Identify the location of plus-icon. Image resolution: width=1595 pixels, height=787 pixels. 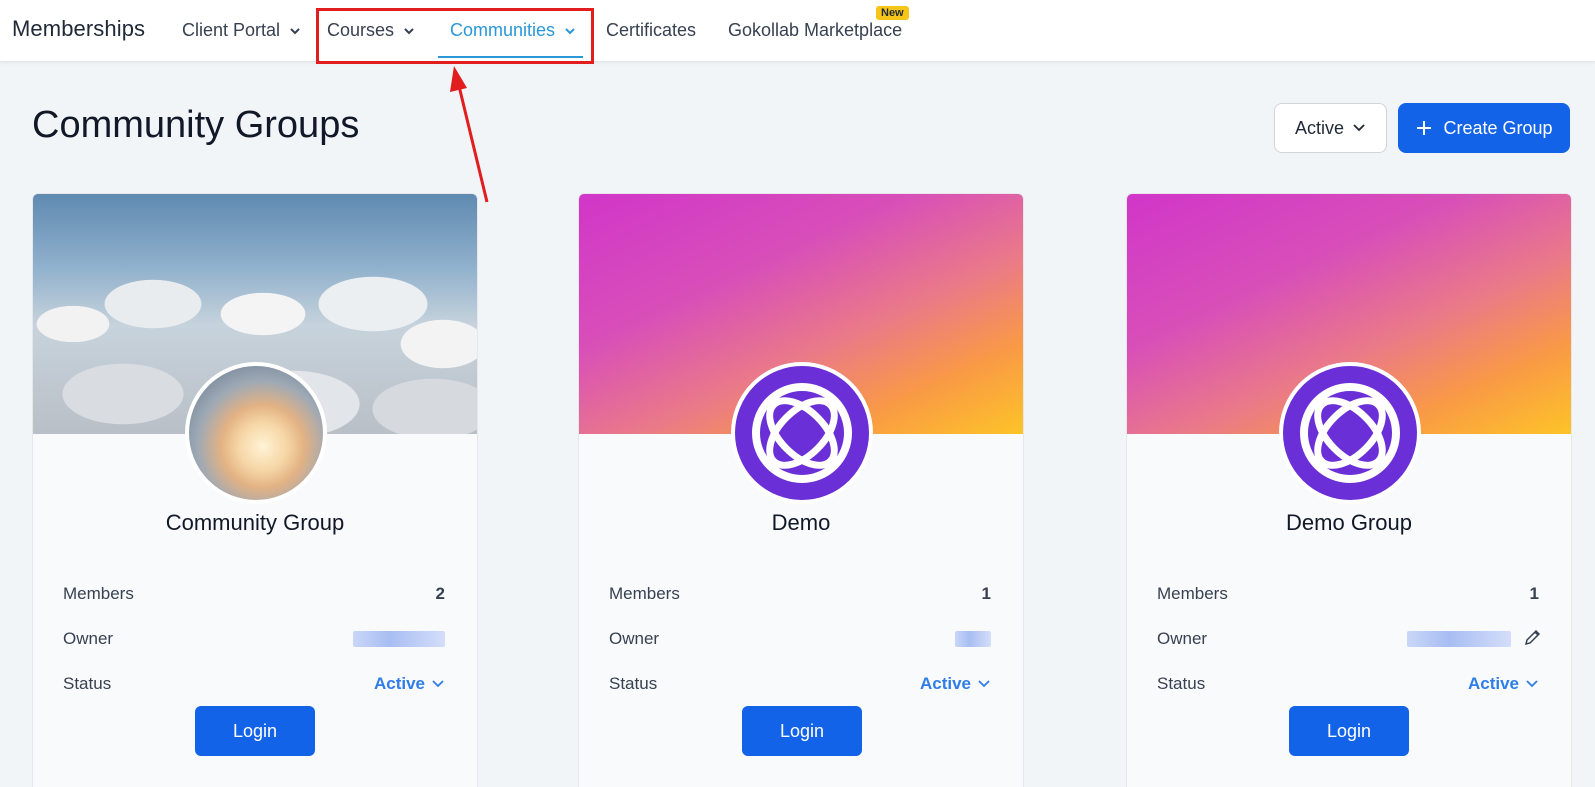
(1424, 128).